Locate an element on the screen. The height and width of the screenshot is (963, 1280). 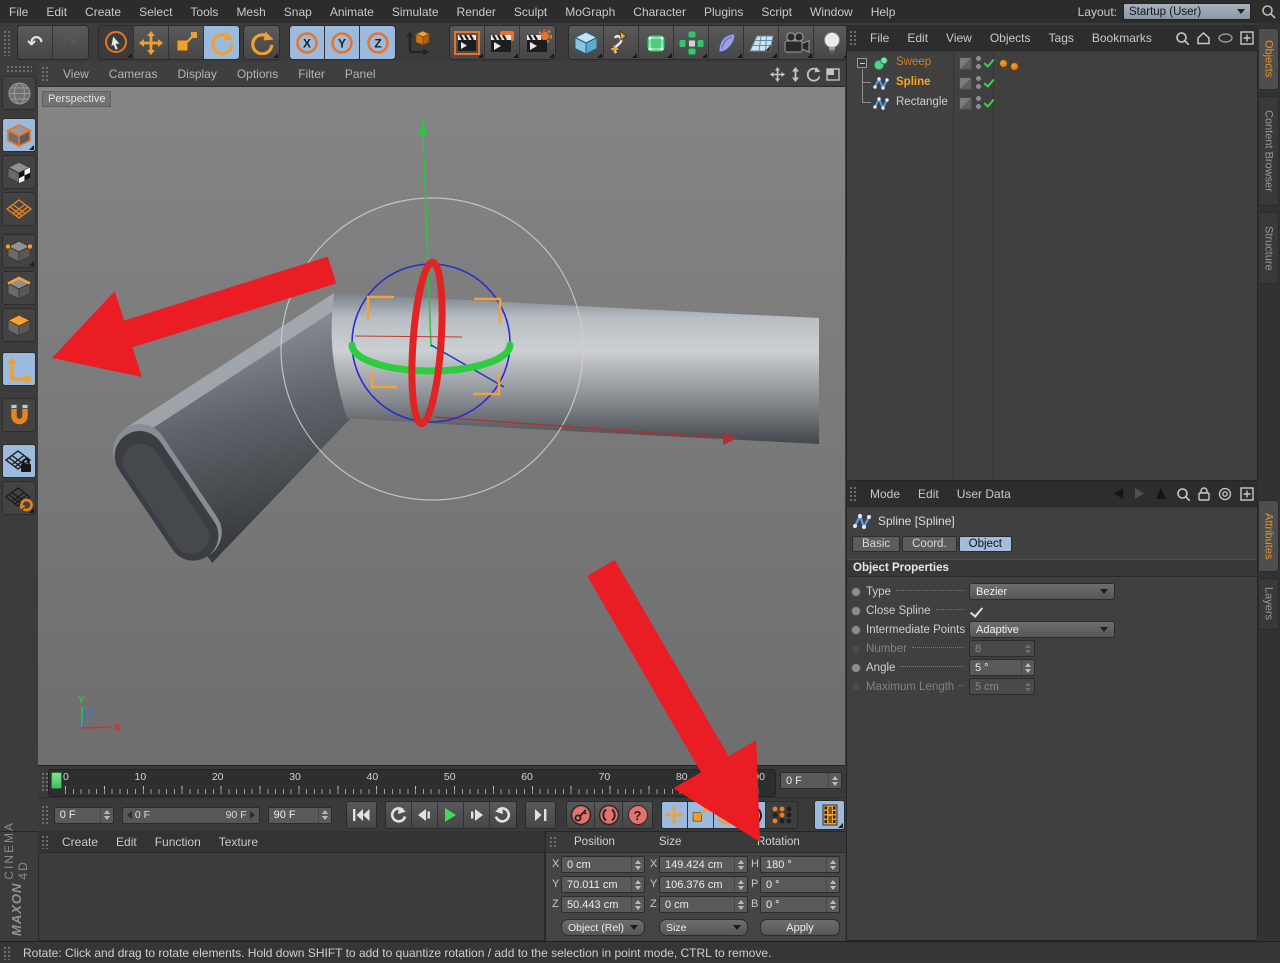
keying-help-button: ? is located at coordinates (637, 815).